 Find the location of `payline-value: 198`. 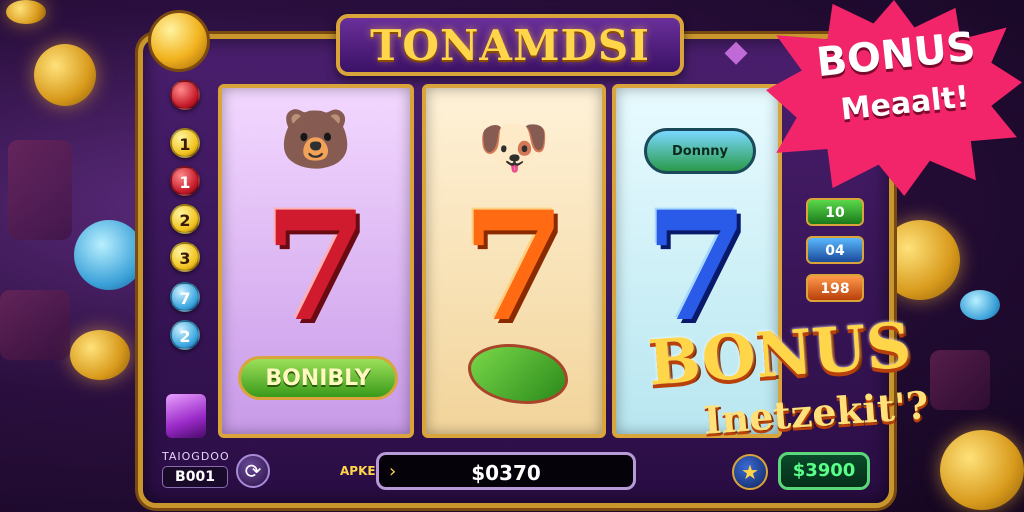

payline-value: 198 is located at coordinates (835, 288).